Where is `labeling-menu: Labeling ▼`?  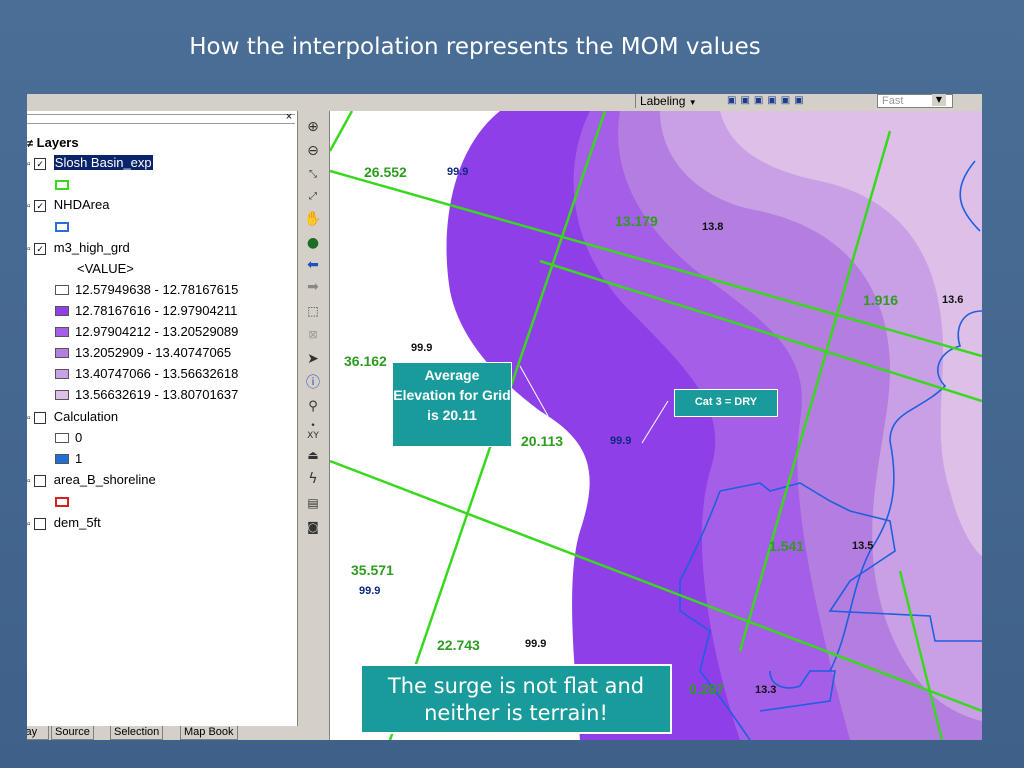 labeling-menu: Labeling ▼ is located at coordinates (666, 101).